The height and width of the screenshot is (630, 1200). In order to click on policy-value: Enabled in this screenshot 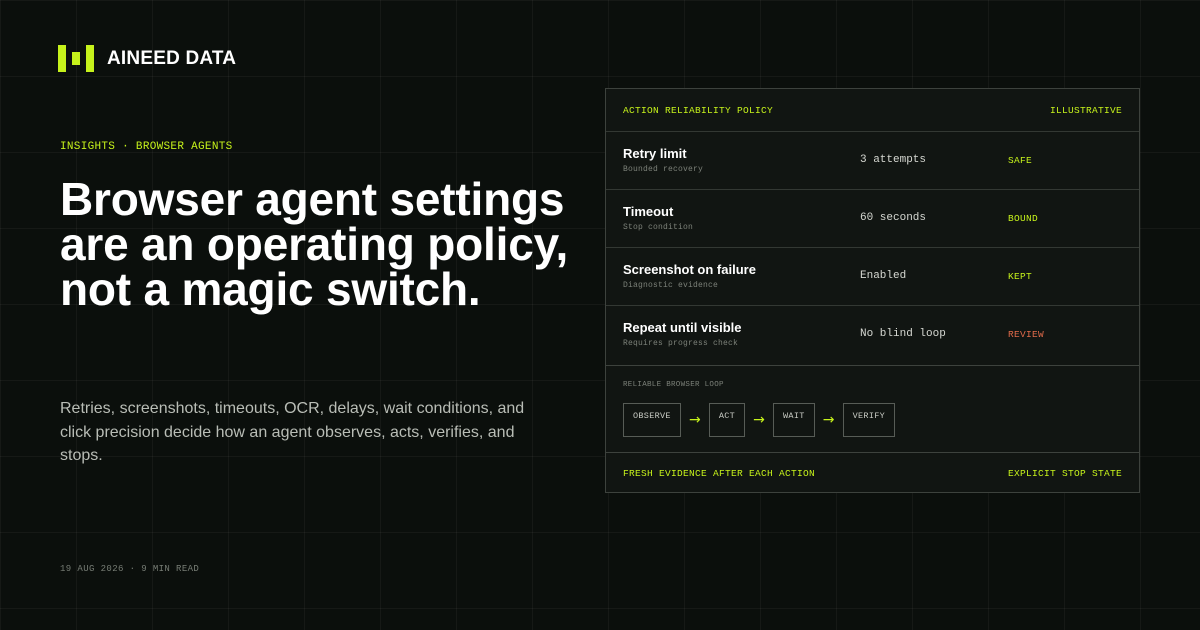, I will do `click(883, 276)`.